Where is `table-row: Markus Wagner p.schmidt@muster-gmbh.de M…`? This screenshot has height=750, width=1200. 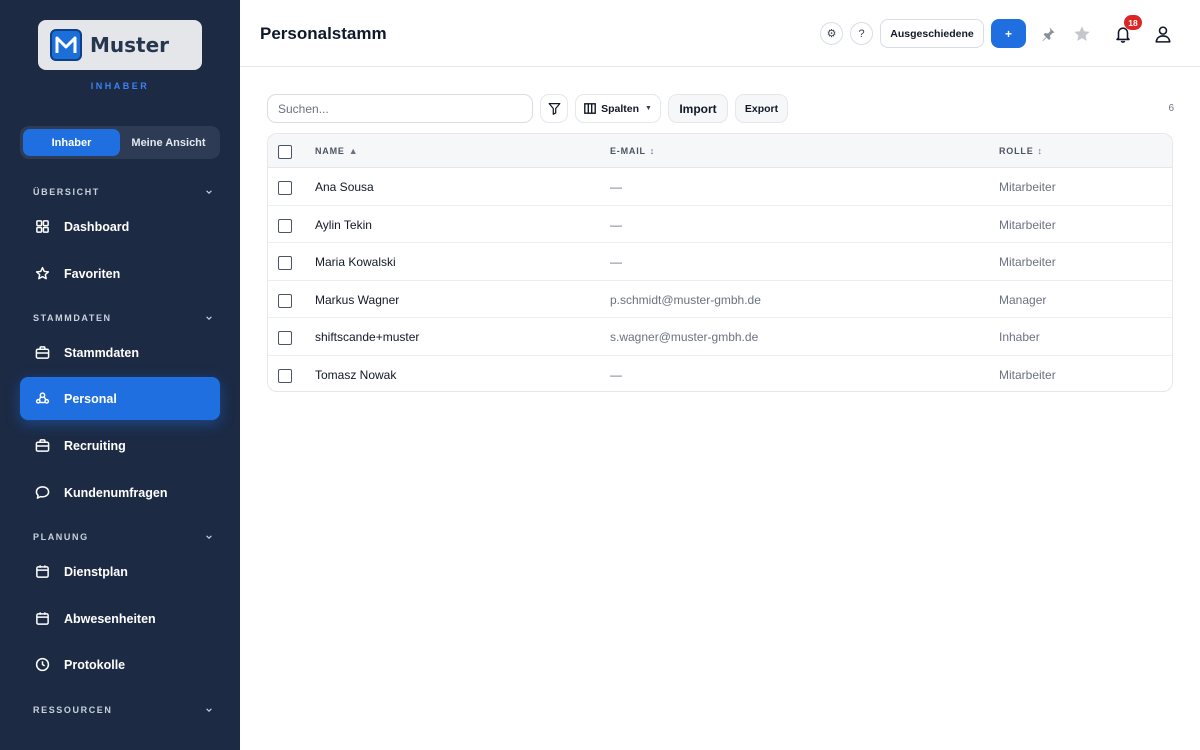 table-row: Markus Wagner p.schmidt@muster-gmbh.de M… is located at coordinates (720, 299).